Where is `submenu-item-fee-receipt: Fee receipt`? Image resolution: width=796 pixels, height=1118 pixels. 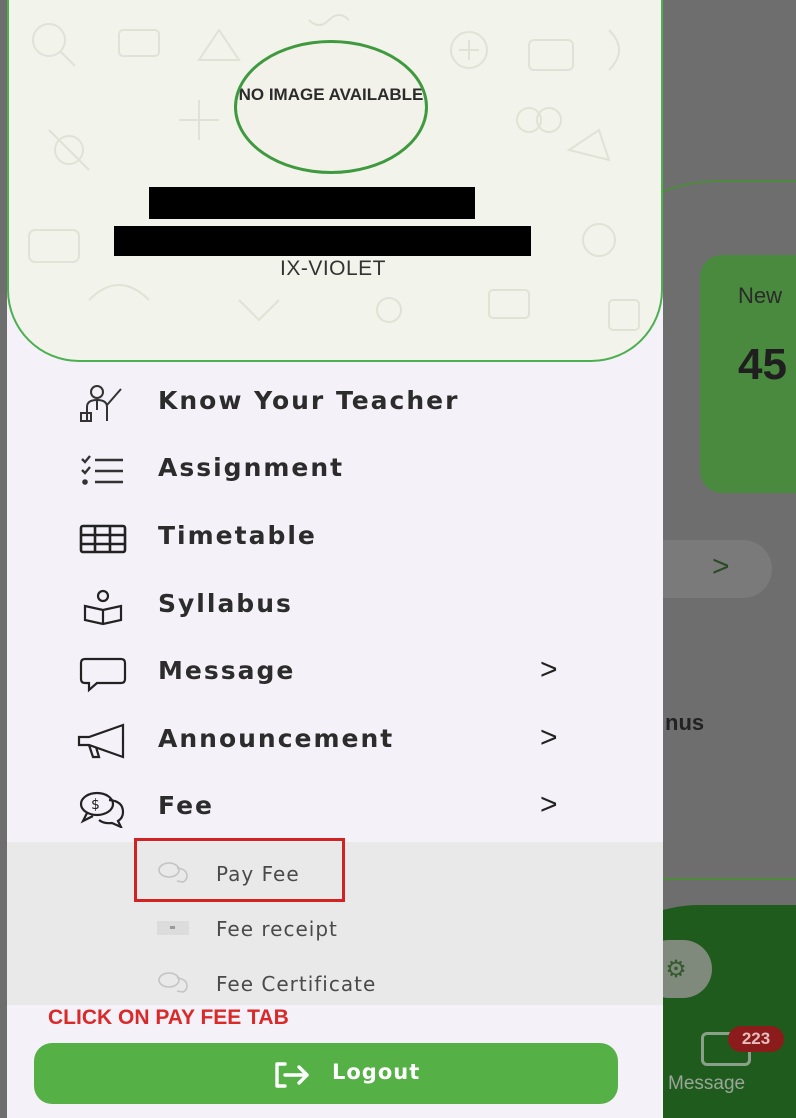 submenu-item-fee-receipt: Fee receipt is located at coordinates (335, 927).